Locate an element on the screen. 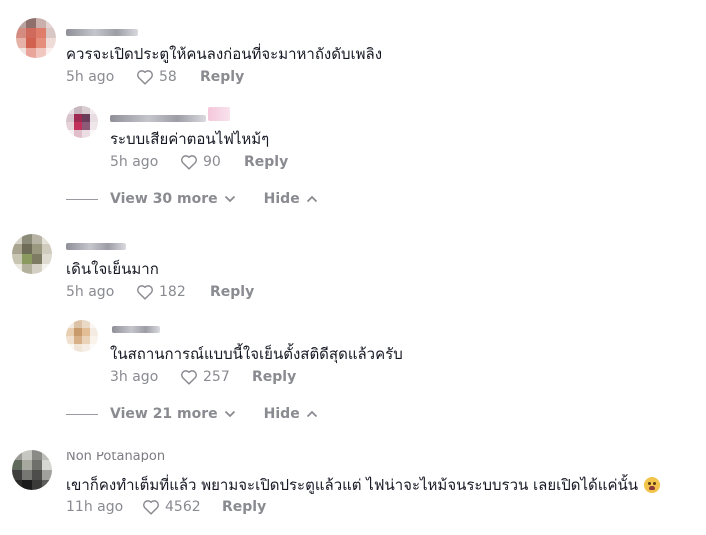 Image resolution: width=706 pixels, height=535 pixels. comment-text: เดินใจเย็นมาก is located at coordinates (112, 269).